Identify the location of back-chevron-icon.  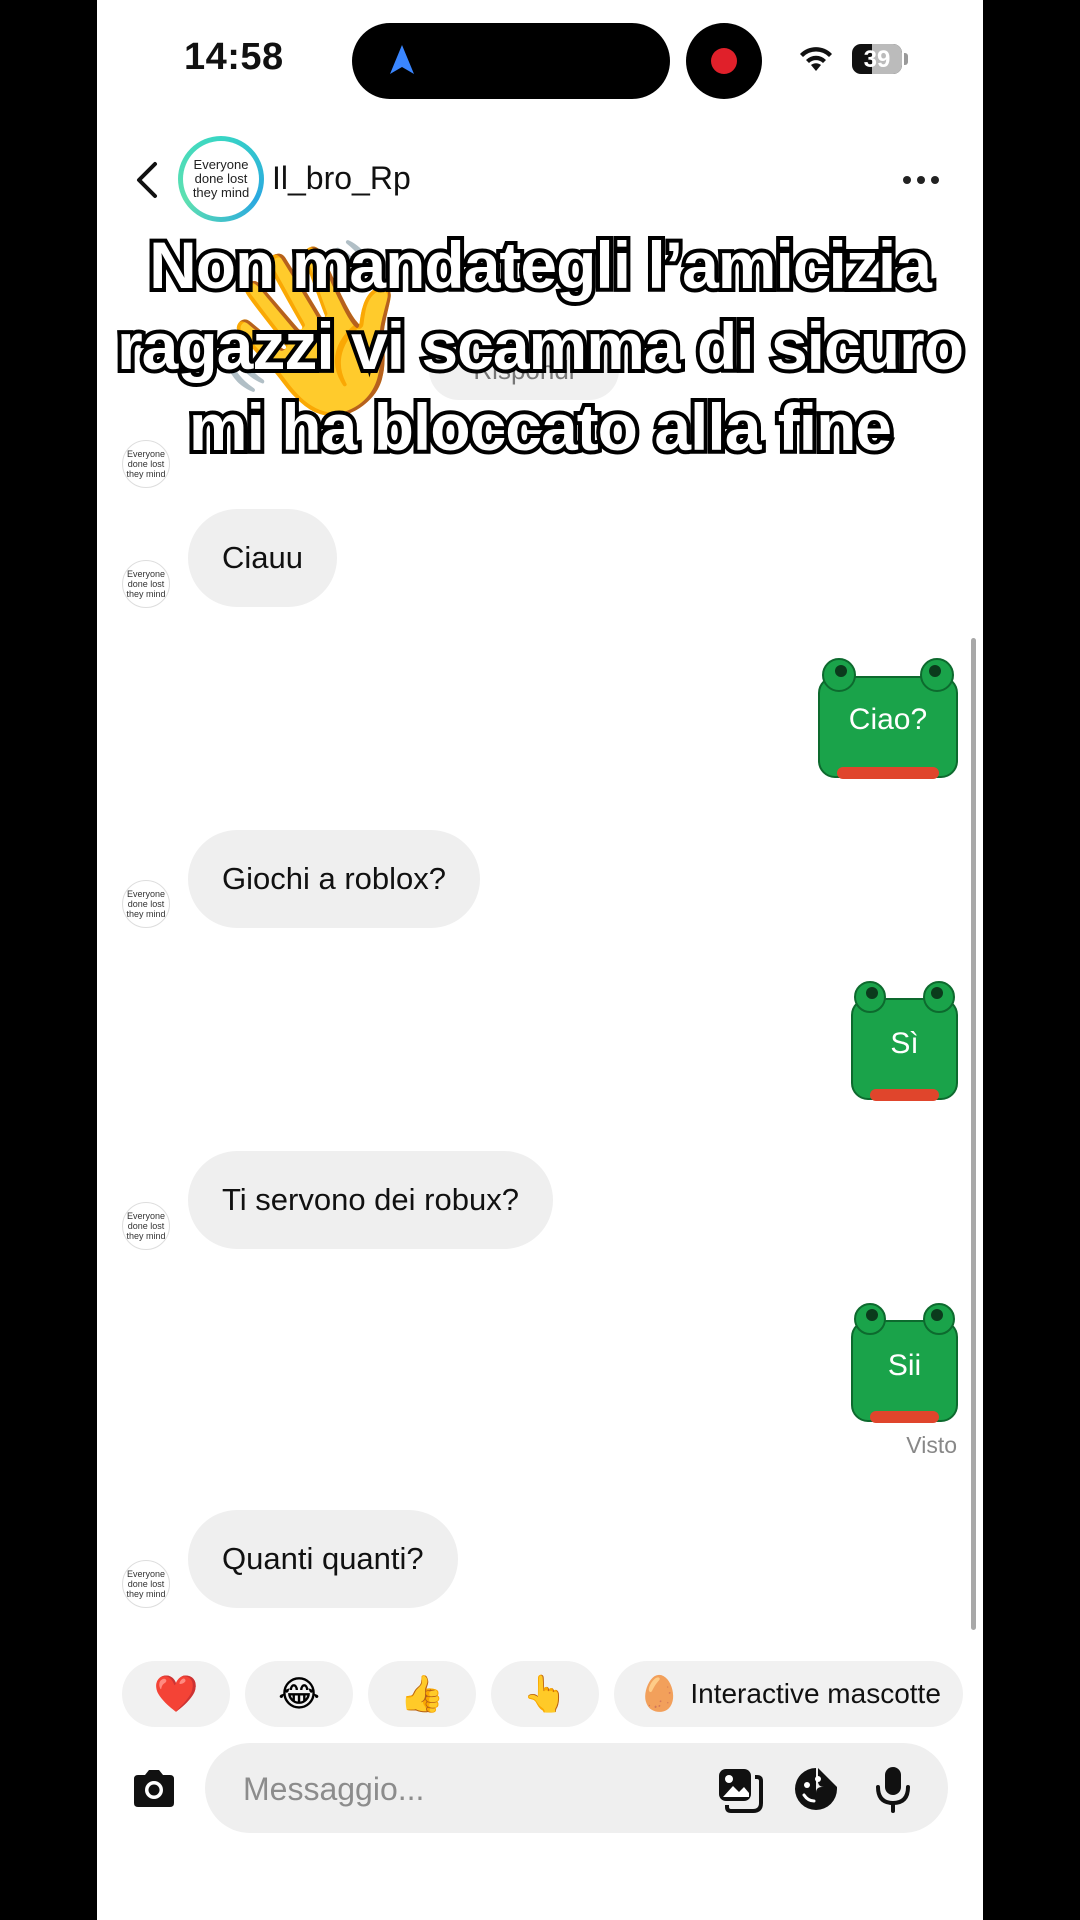
(149, 180).